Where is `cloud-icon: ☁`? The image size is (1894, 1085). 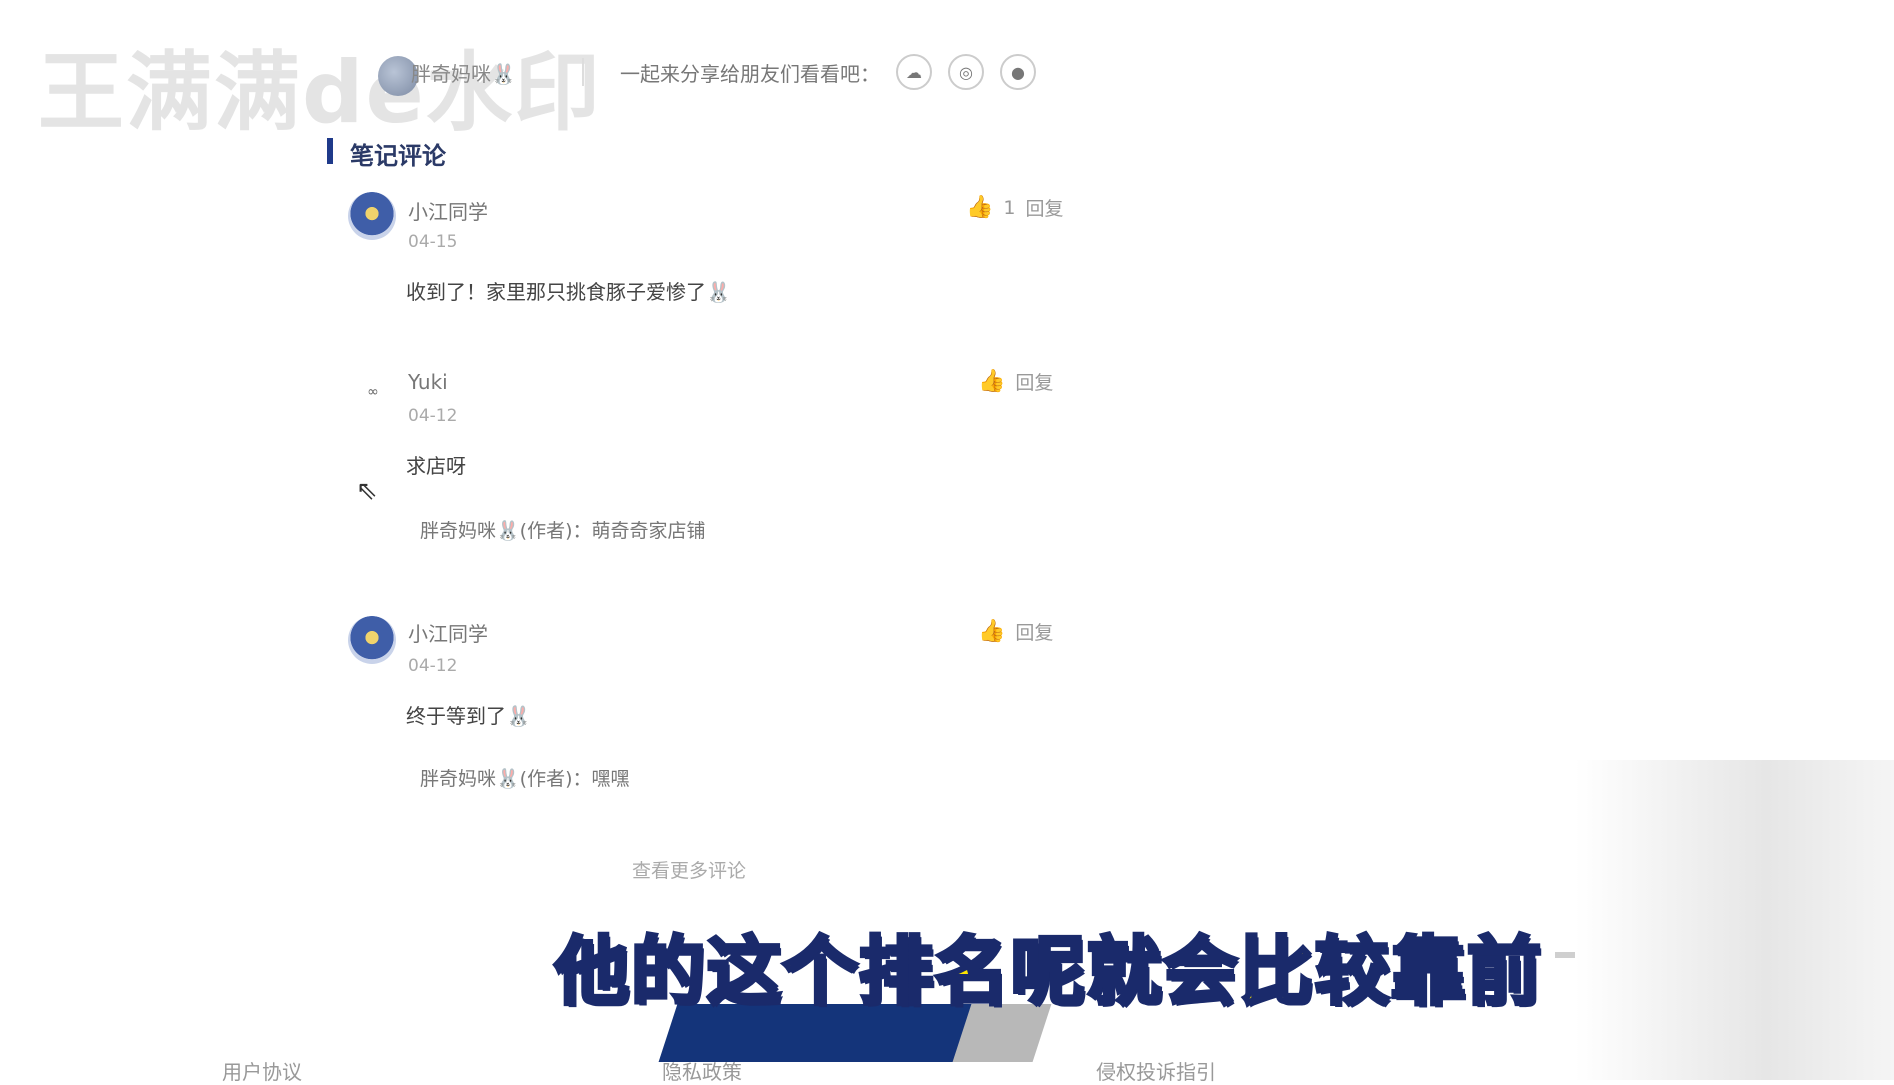 cloud-icon: ☁ is located at coordinates (914, 72).